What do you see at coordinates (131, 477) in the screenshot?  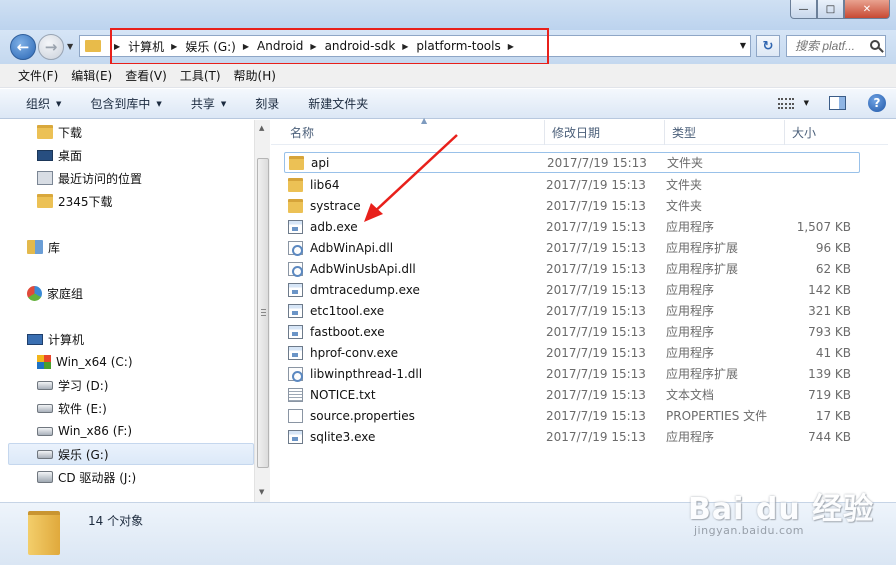 I see `sidebar-item-cd-drive-j: CD 驱动器 (J:)` at bounding box center [131, 477].